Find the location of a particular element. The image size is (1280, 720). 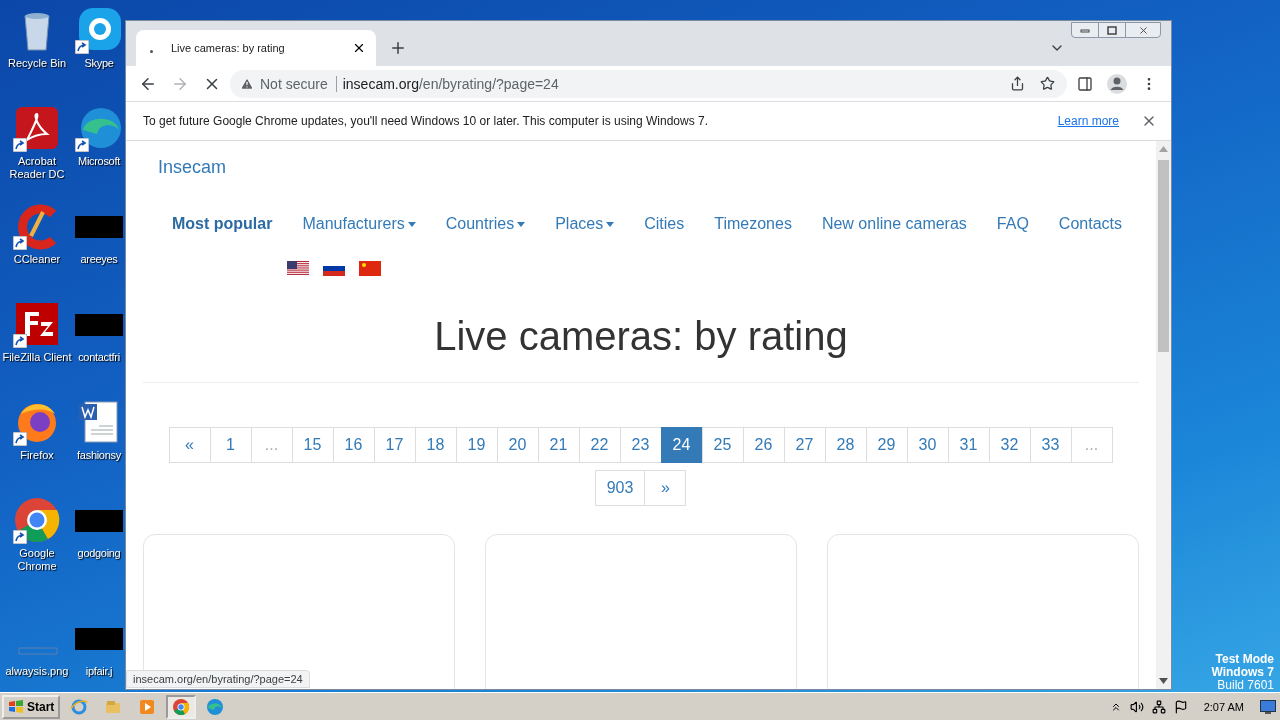

nav-link: Most popular is located at coordinates (222, 224).